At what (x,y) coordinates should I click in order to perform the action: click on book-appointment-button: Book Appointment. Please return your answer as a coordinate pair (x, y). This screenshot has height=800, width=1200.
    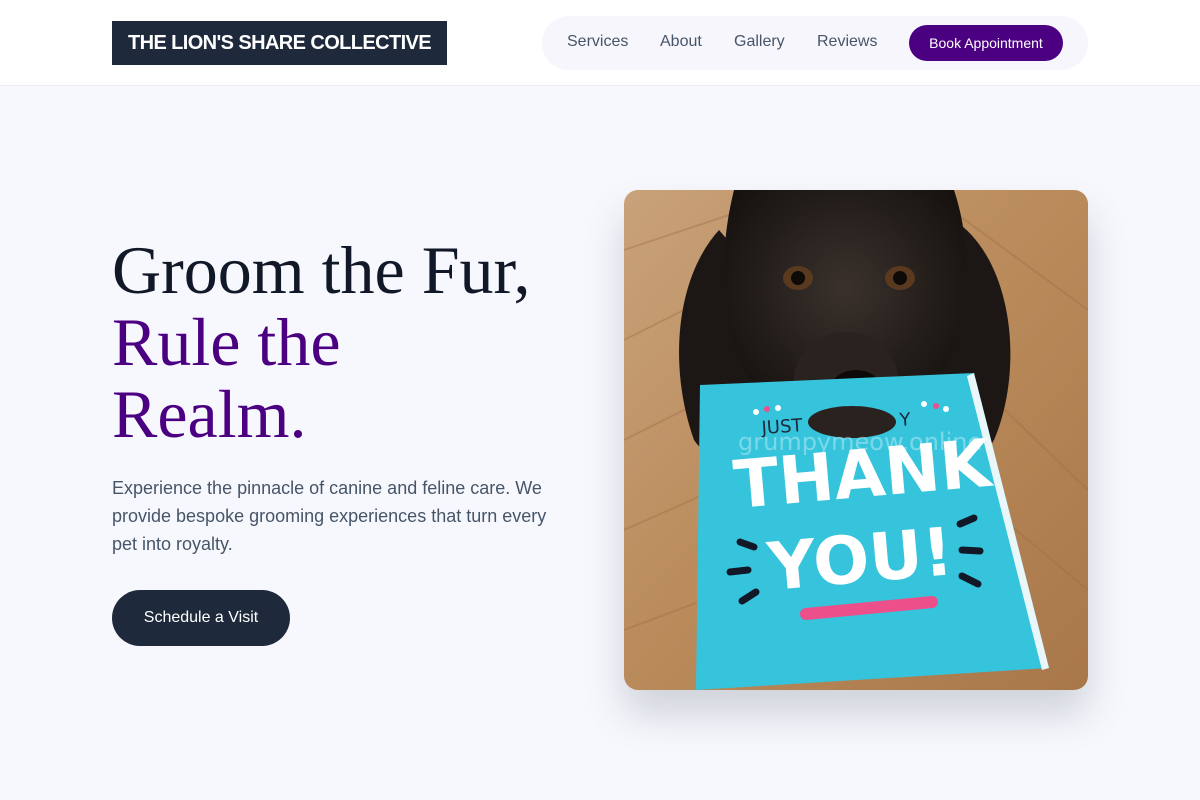
    Looking at the image, I should click on (986, 43).